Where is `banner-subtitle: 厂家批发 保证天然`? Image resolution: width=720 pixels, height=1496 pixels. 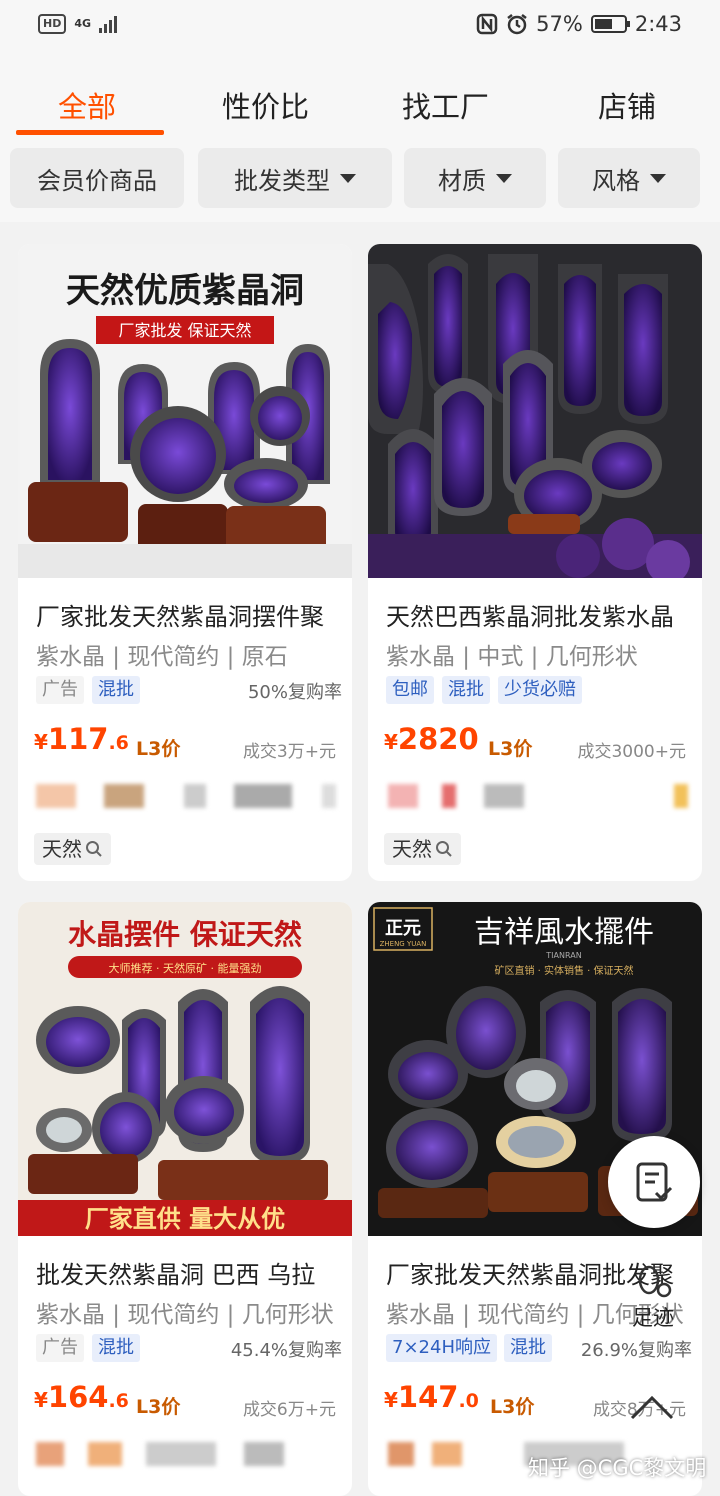
banner-subtitle: 厂家批发 保证天然 is located at coordinates (184, 330).